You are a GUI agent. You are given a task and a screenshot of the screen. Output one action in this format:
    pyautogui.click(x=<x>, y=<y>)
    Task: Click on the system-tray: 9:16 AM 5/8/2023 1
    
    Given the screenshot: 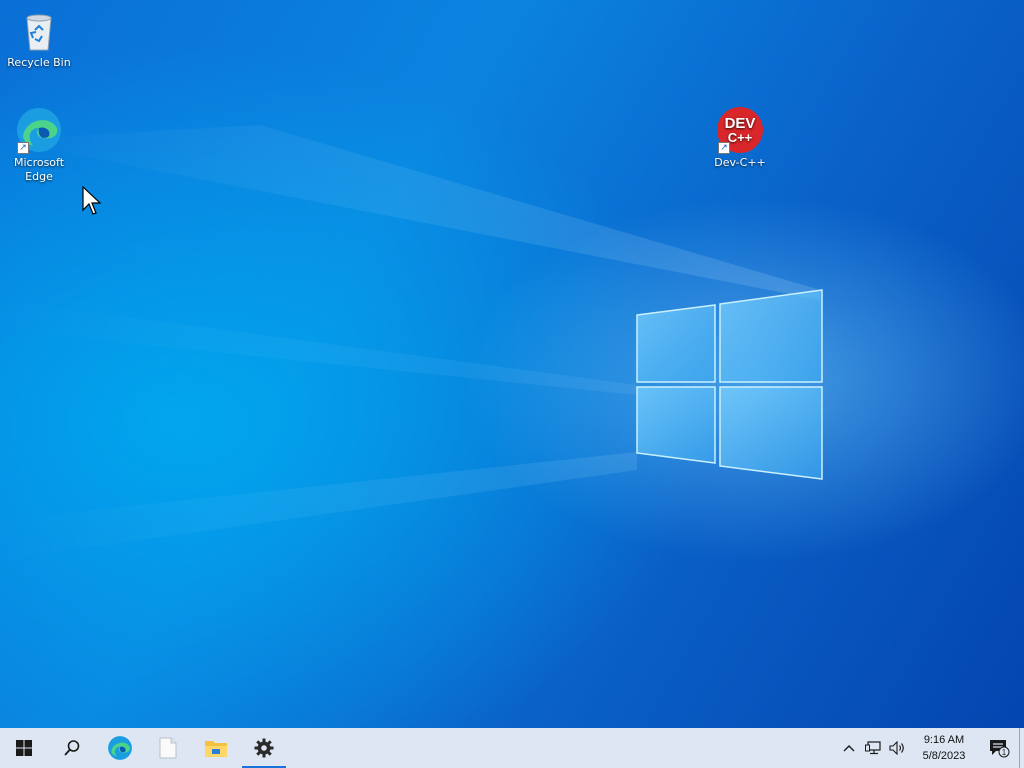 What is the action you would take?
    pyautogui.click(x=930, y=748)
    